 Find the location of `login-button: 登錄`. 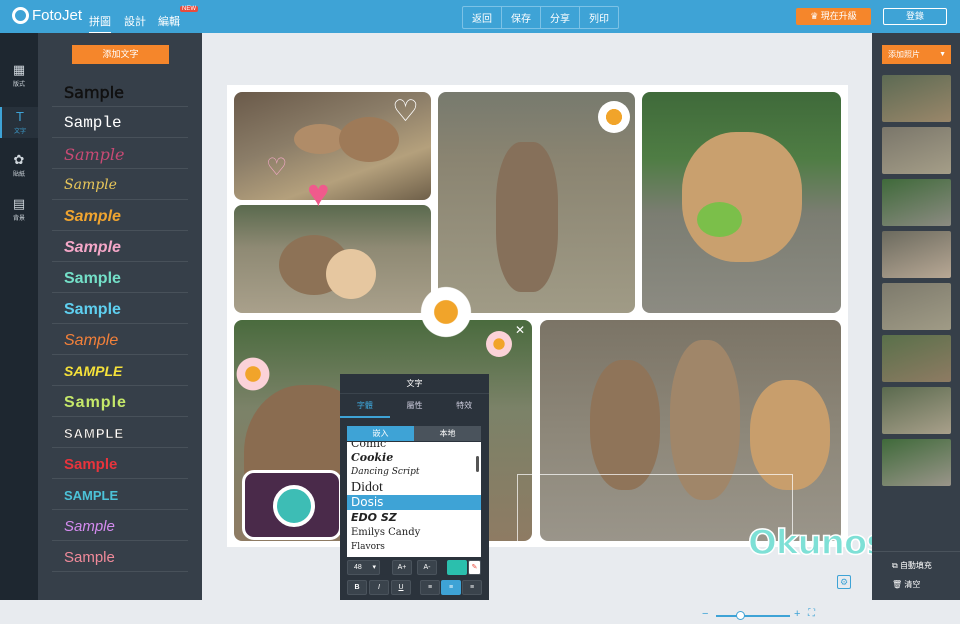

login-button: 登錄 is located at coordinates (915, 16).